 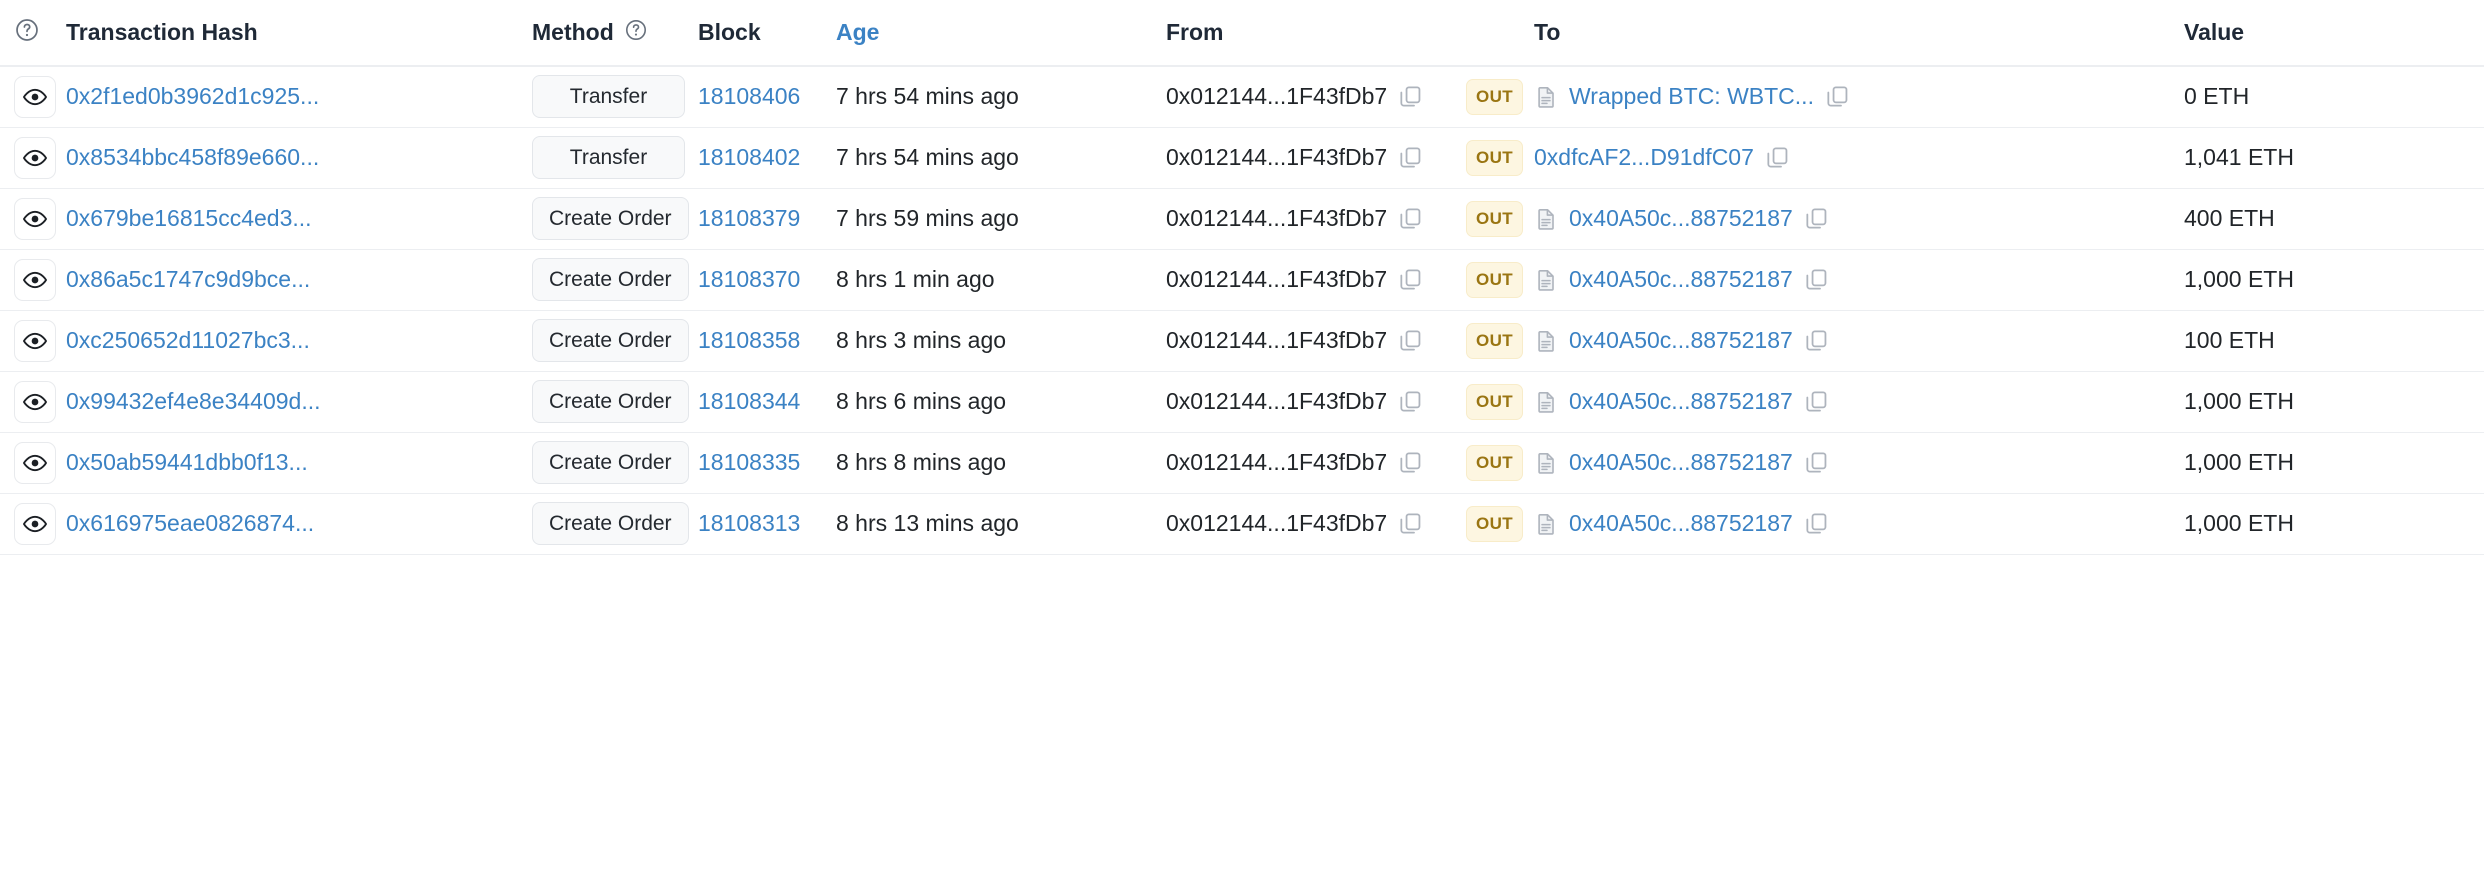 What do you see at coordinates (2334, 96) in the screenshot?
I see `cell-value: 0 ETH` at bounding box center [2334, 96].